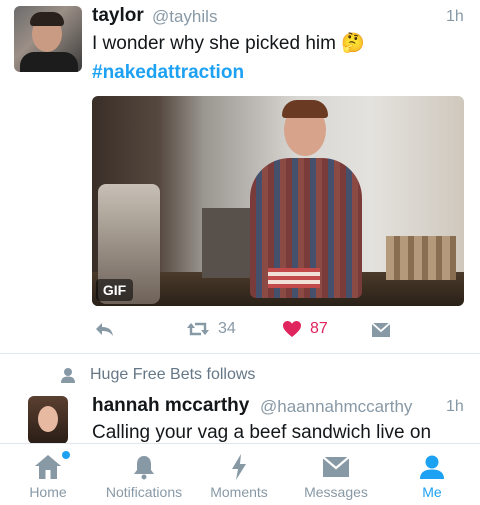 The image size is (480, 505). Describe the element at coordinates (262, 432) in the screenshot. I see `tweet-text: Calling your vag a beef sandwich live on` at that location.